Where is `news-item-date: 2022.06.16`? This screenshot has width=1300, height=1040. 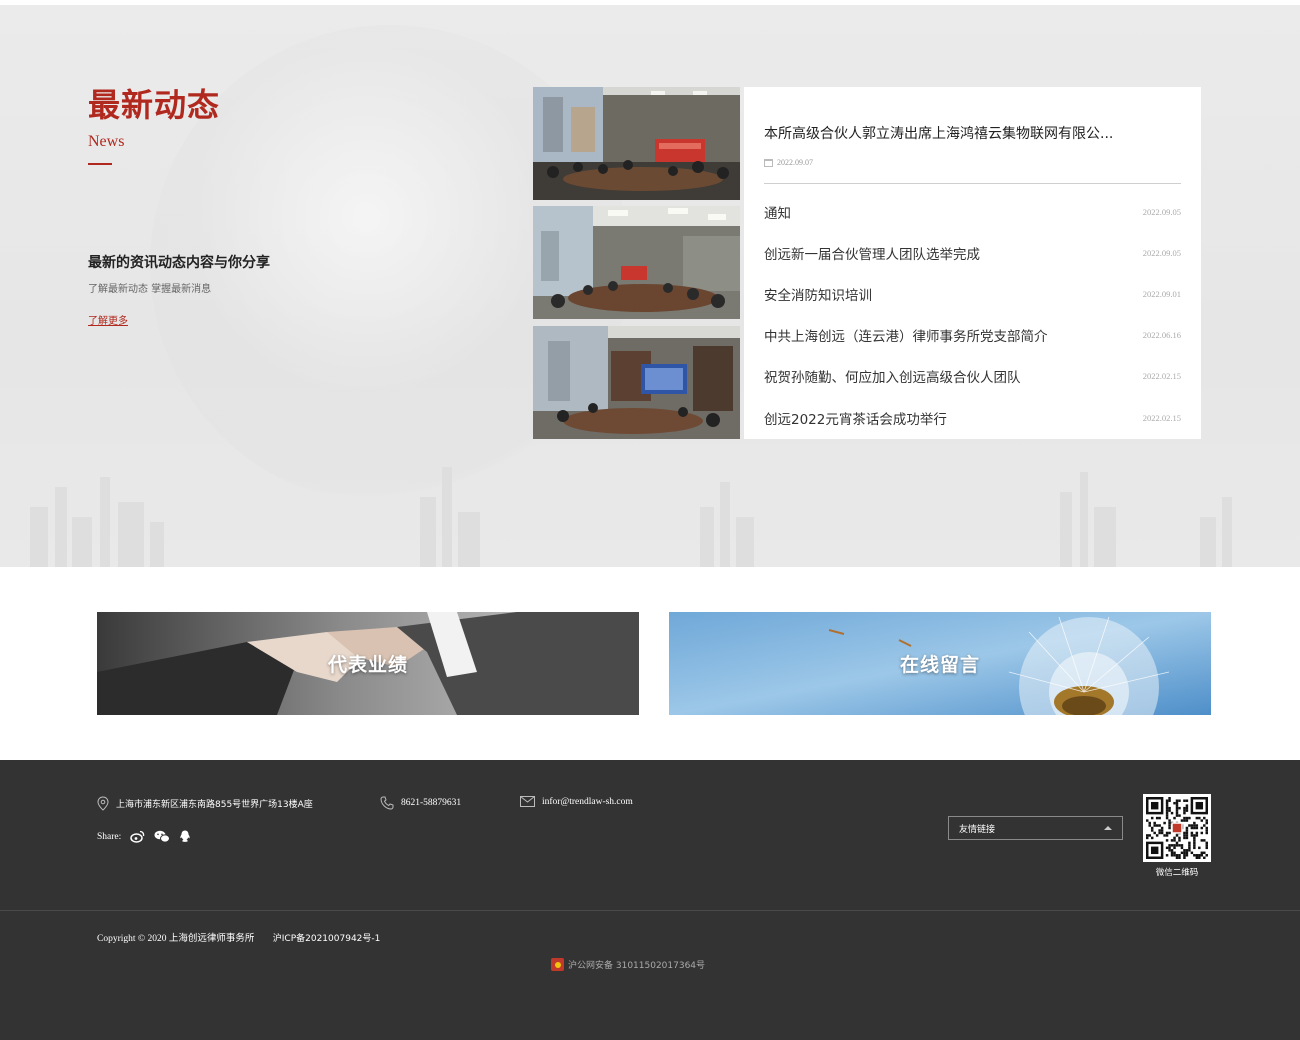
news-item-date: 2022.06.16 is located at coordinates (1161, 335).